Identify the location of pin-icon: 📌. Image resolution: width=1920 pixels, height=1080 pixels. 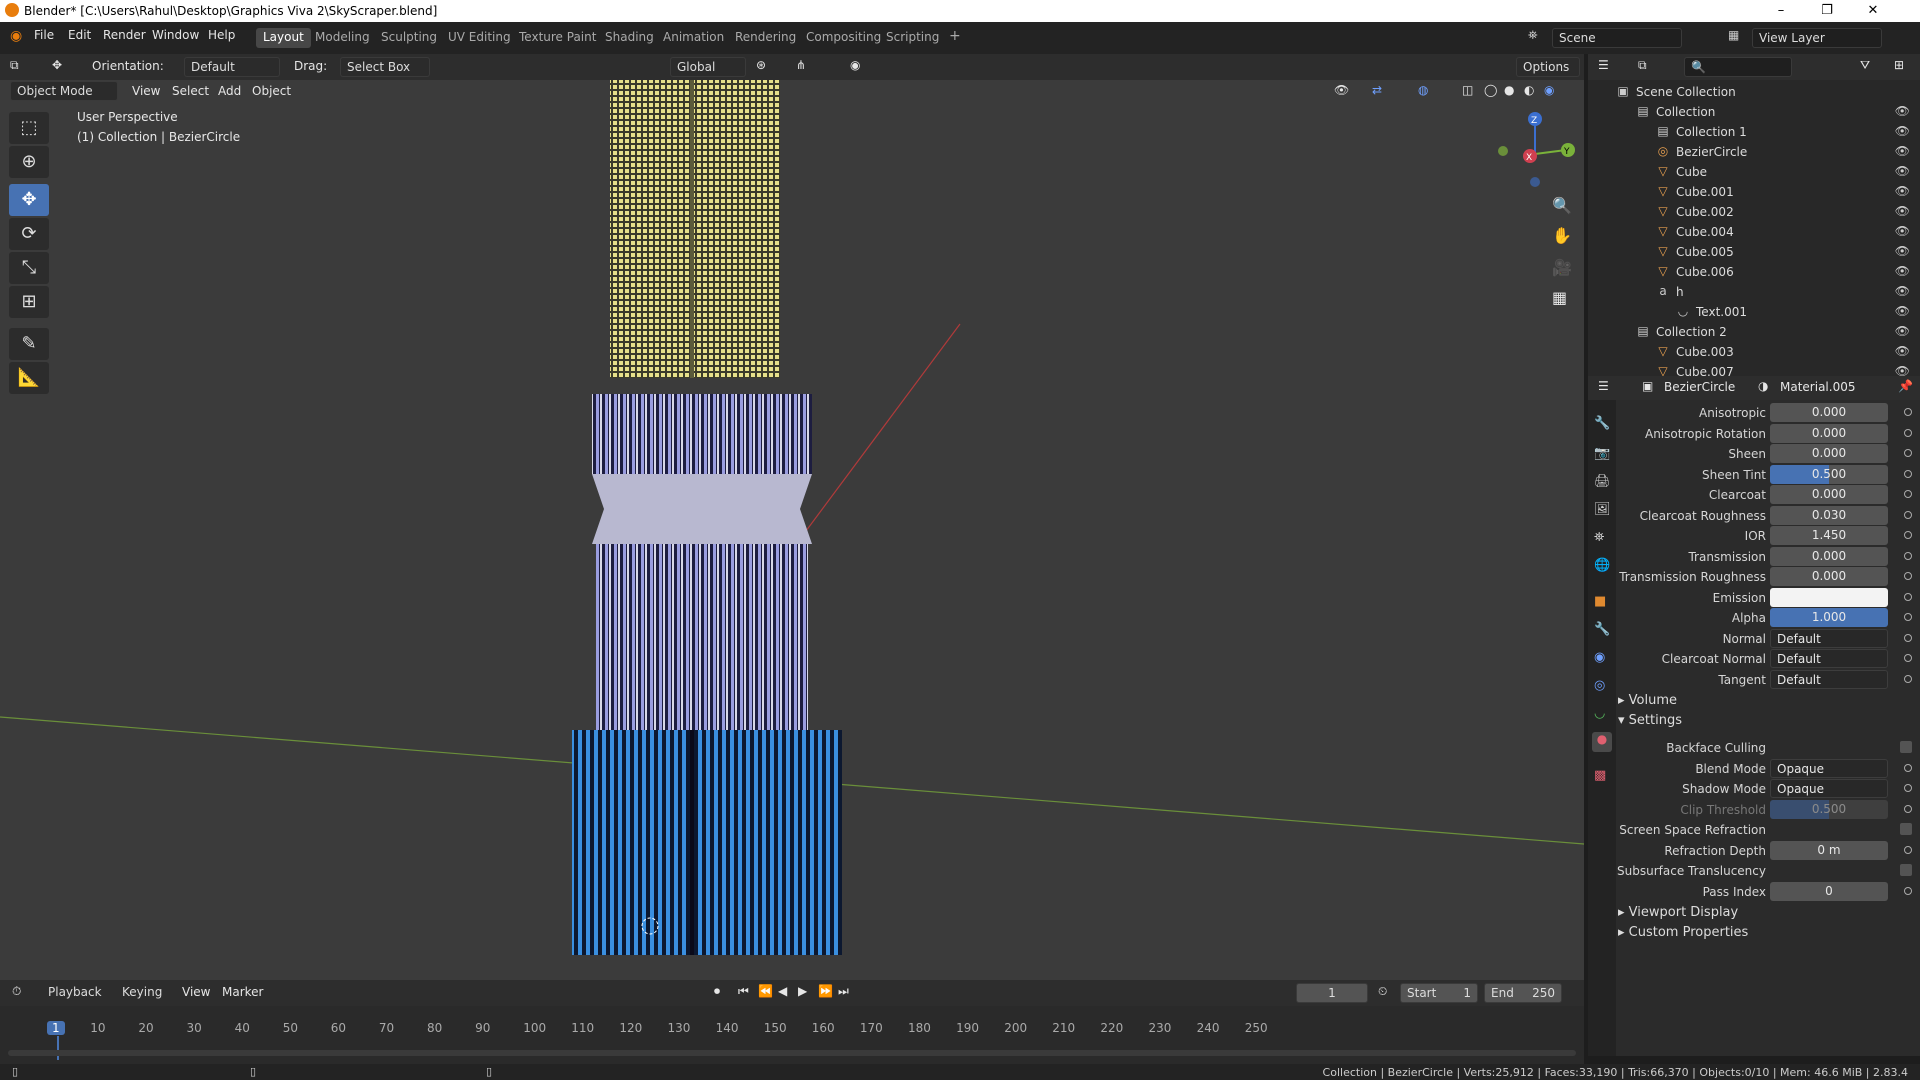
(1905, 386).